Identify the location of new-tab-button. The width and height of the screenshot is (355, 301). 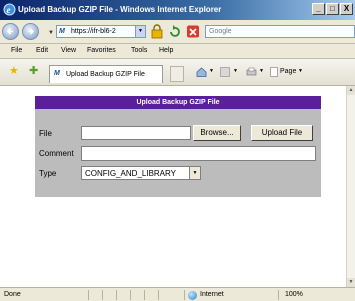
(177, 74).